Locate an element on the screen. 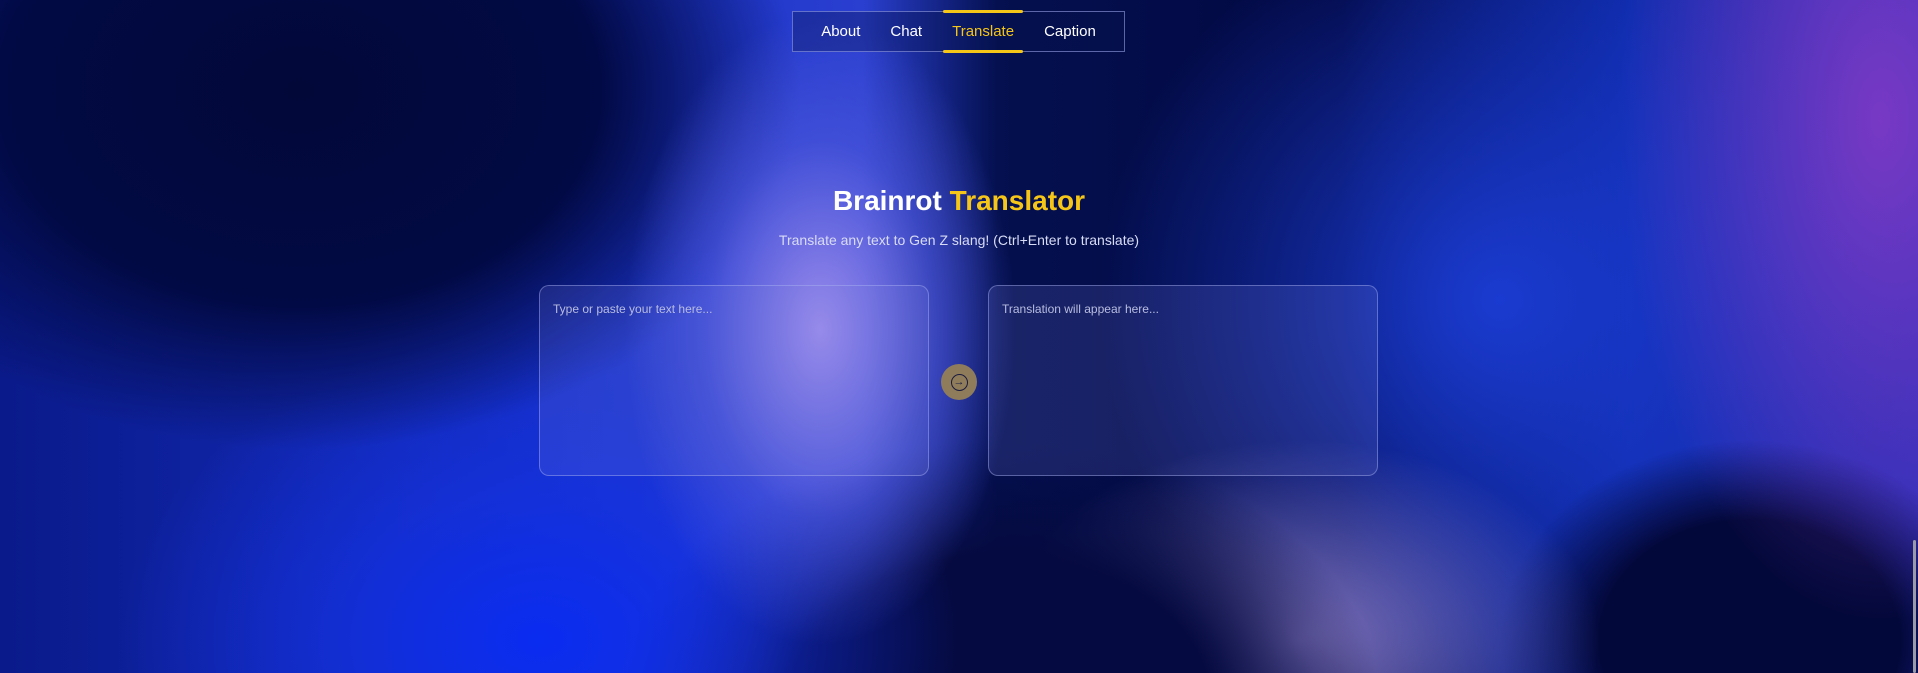 This screenshot has width=1918, height=673. translate-button: → is located at coordinates (959, 382).